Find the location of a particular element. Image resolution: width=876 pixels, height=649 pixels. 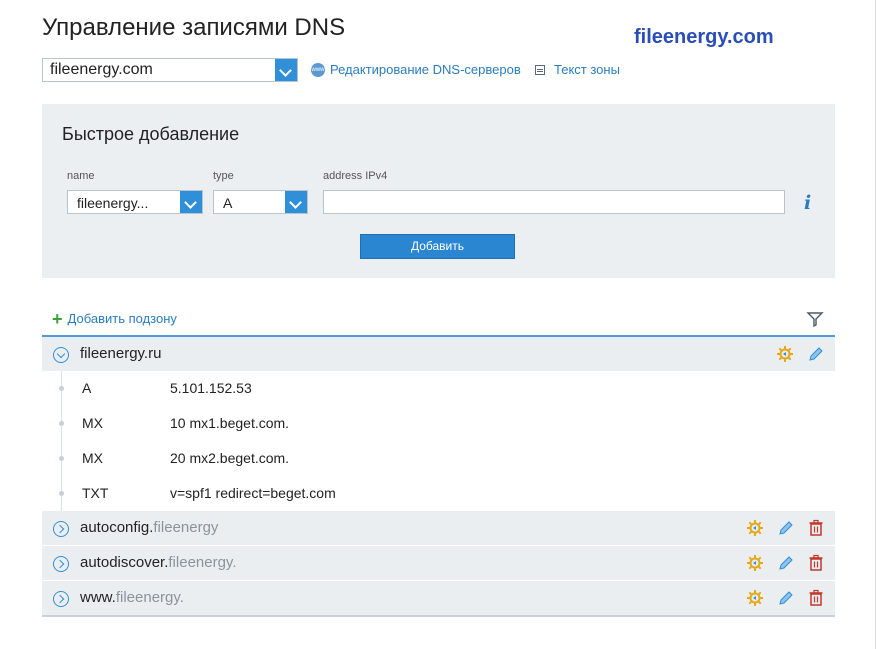

address-input is located at coordinates (554, 202).